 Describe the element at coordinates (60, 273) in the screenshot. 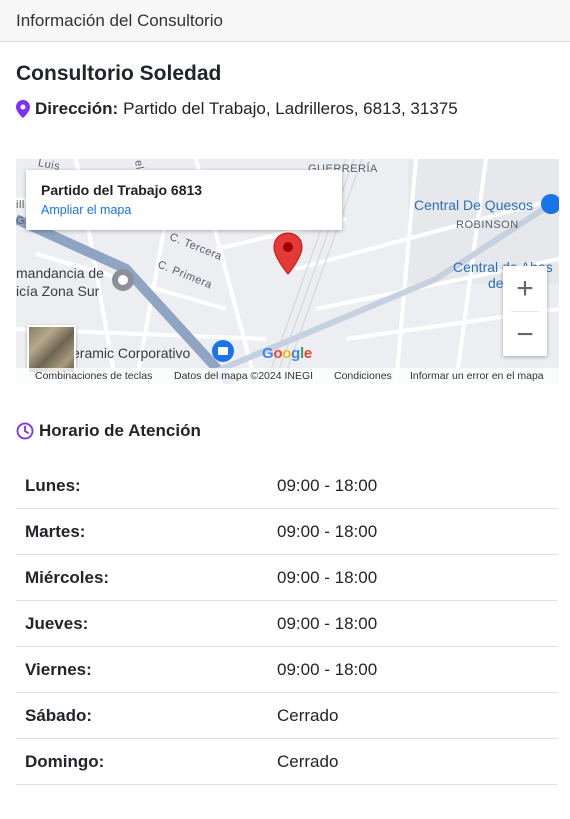

I see `map-poi-comandancia: mandancia de` at that location.